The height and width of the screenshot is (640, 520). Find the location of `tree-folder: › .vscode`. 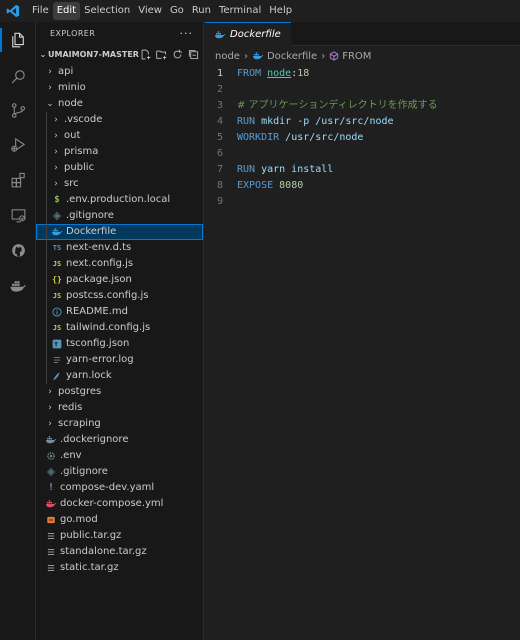

tree-folder: › .vscode is located at coordinates (119, 120).